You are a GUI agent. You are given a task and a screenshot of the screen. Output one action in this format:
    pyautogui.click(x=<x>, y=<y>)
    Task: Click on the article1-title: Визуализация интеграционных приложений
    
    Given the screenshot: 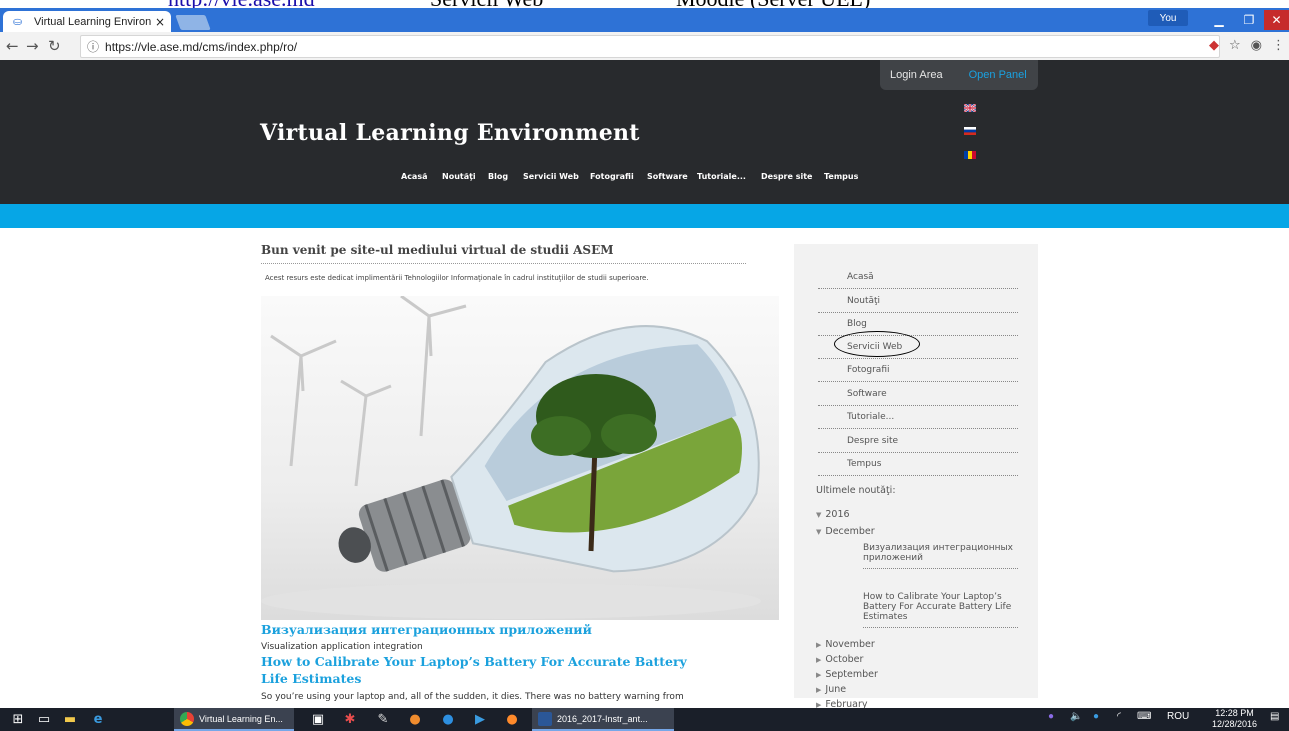 What is the action you would take?
    pyautogui.click(x=426, y=629)
    